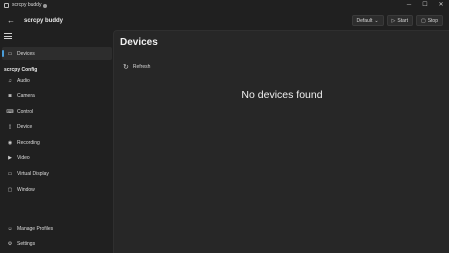  What do you see at coordinates (57, 126) in the screenshot?
I see `sidebar-item-device: ▯ Device` at bounding box center [57, 126].